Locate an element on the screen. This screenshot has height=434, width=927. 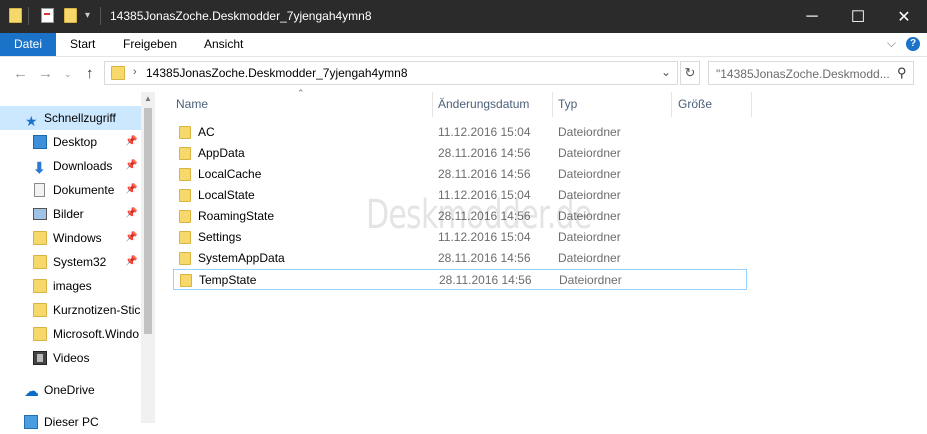
table-row: LocalCache 28.11.2016 14:56 Dateiordner is located at coordinates (460, 174).